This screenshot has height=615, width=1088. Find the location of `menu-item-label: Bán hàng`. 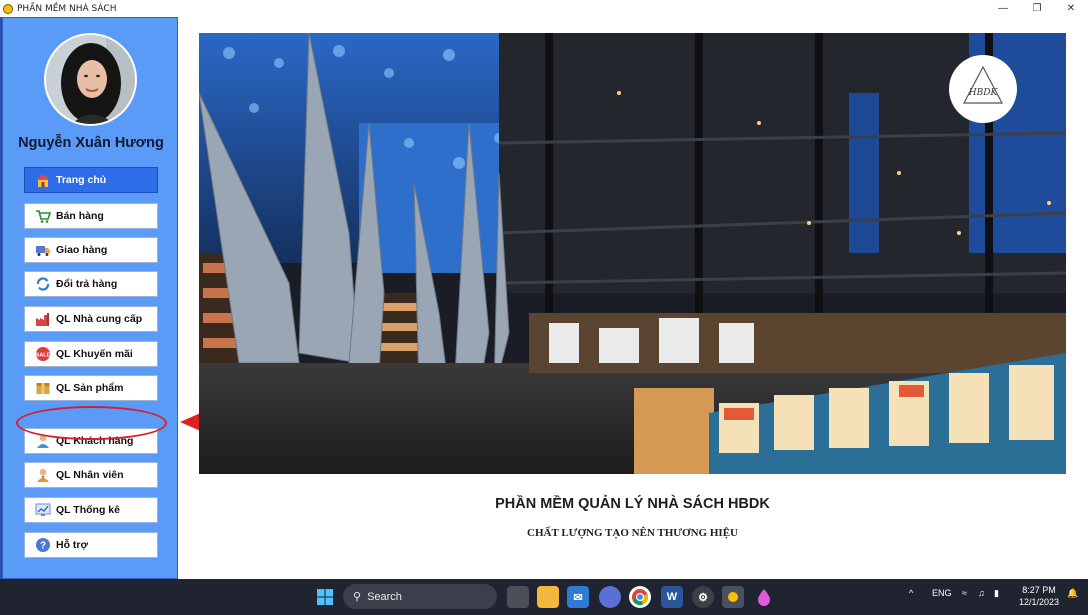

menu-item-label: Bán hàng is located at coordinates (80, 216).